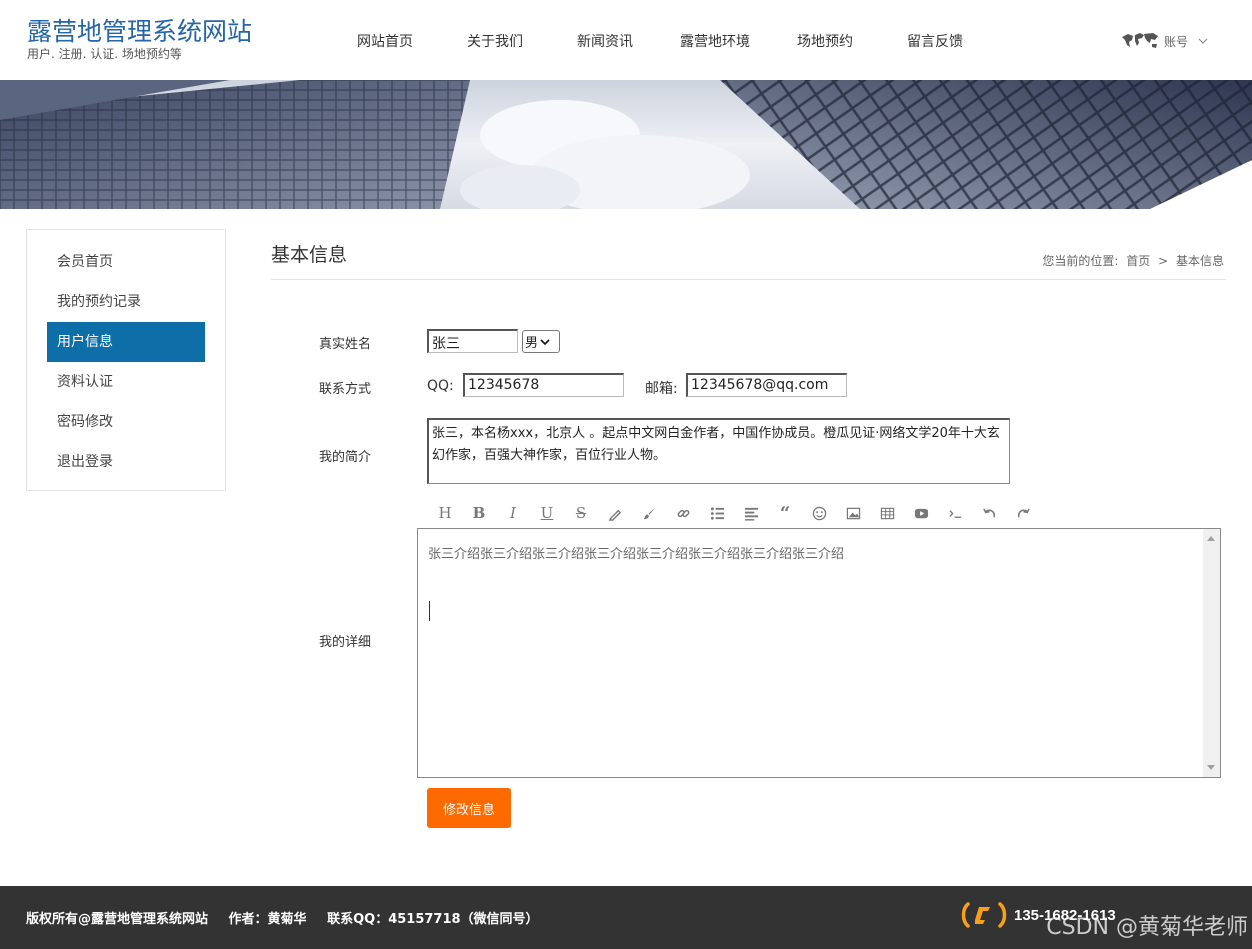 The height and width of the screenshot is (949, 1252). I want to click on main-nav: 网站首页 关于我们 新闻资讯 露营地环境 场地预约 留言反馈, so click(660, 41).